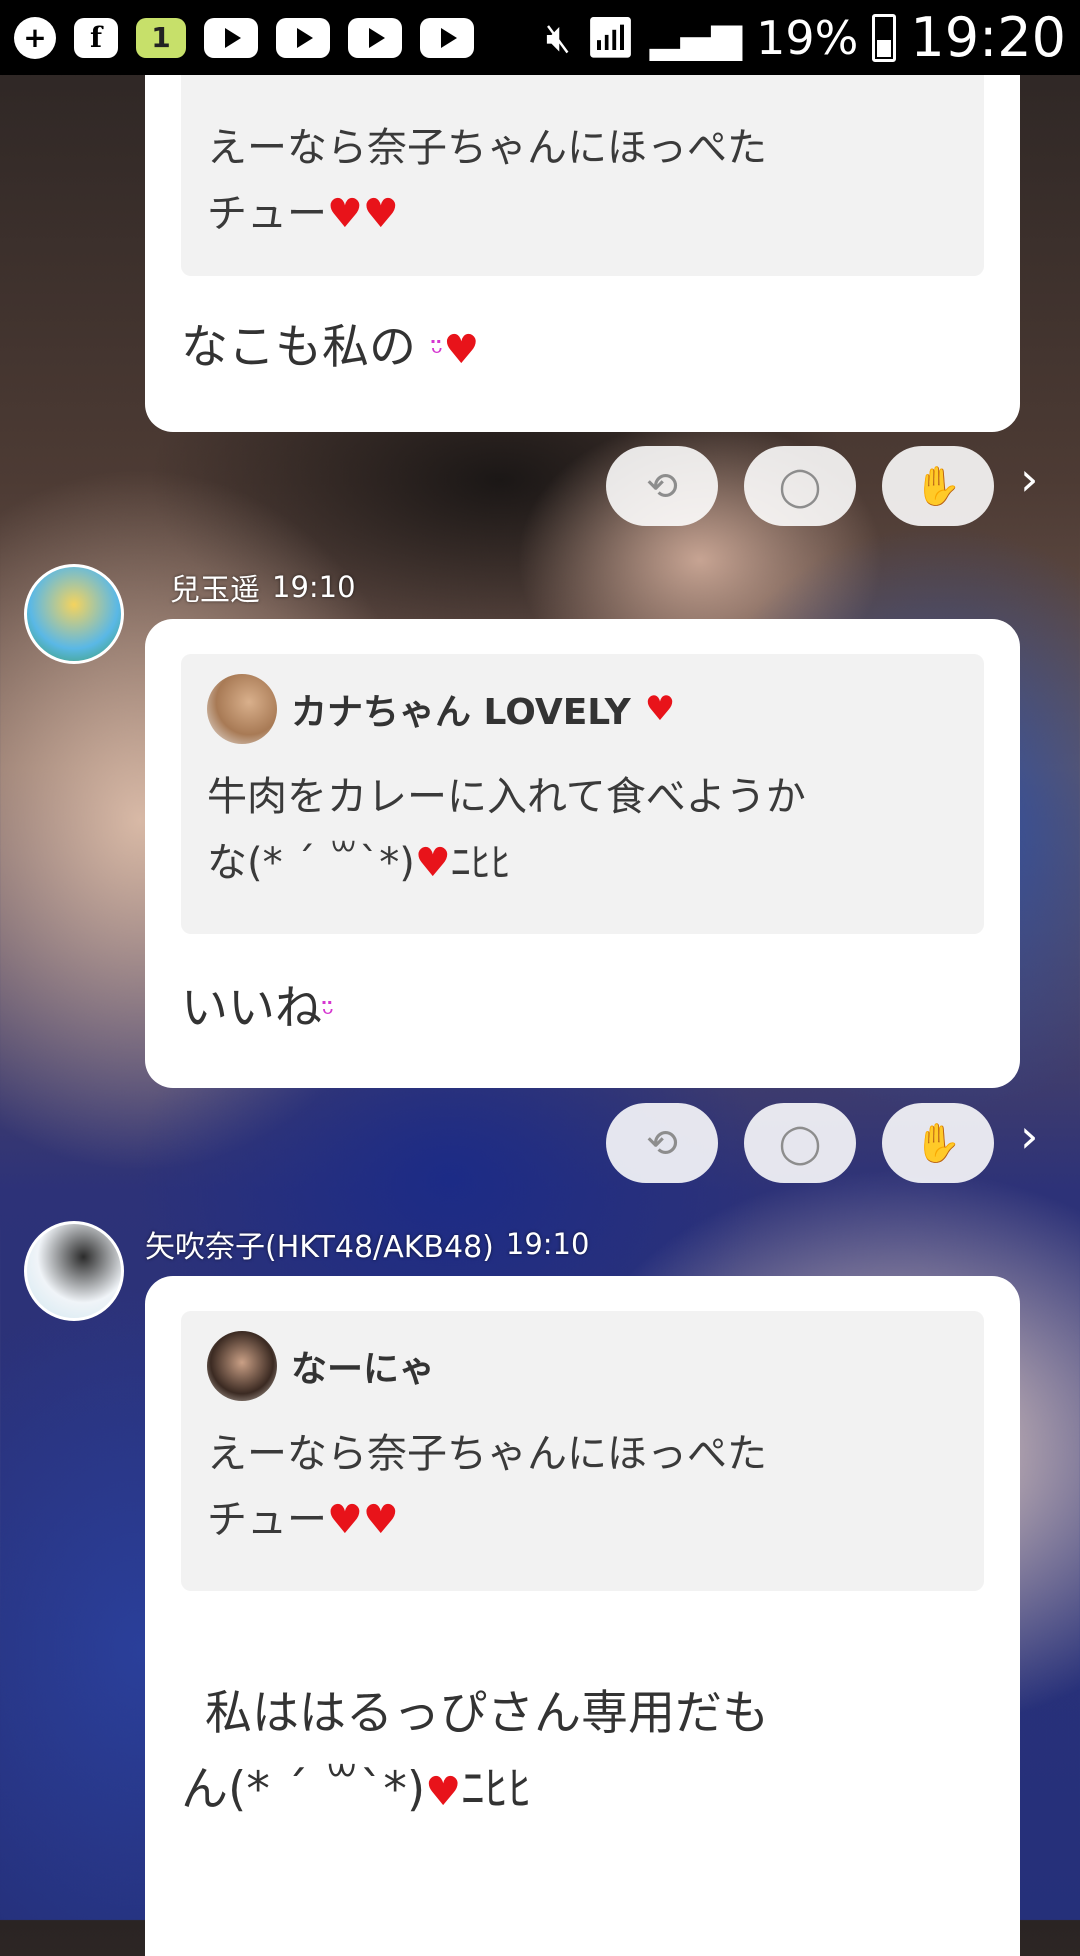 Image resolution: width=1080 pixels, height=1956 pixels. I want to click on quoted-message: なーにゃ えーなら奈子ちゃんにほっぺた チュー♥♥, so click(582, 1451).